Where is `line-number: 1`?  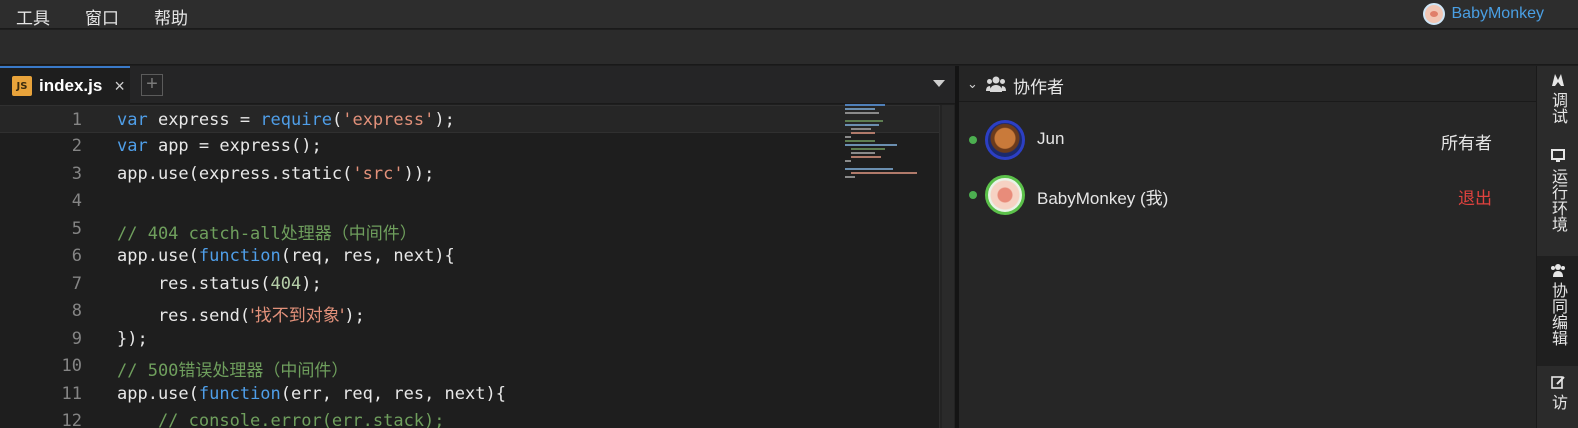
line-number: 1 is located at coordinates (76, 120).